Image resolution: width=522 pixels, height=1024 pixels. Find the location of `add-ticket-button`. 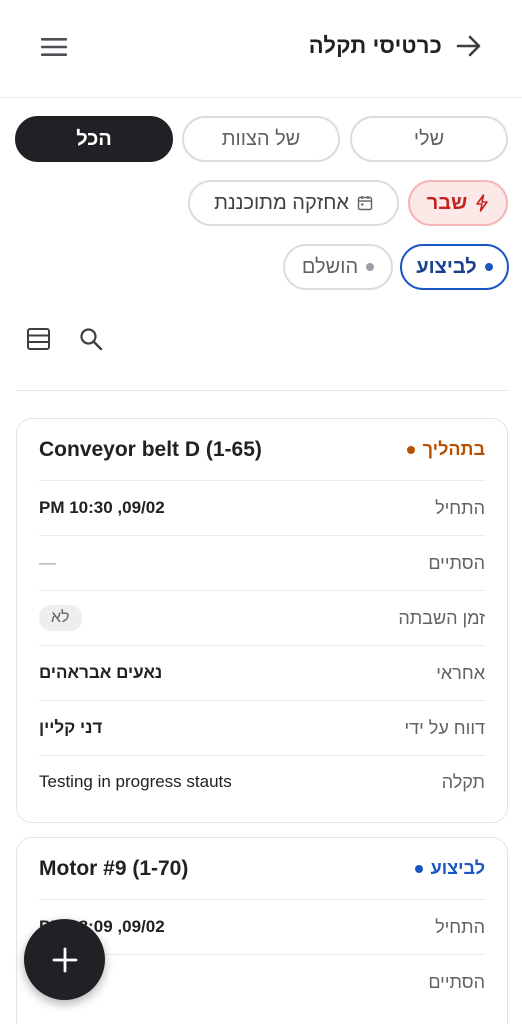

add-ticket-button is located at coordinates (64, 959).